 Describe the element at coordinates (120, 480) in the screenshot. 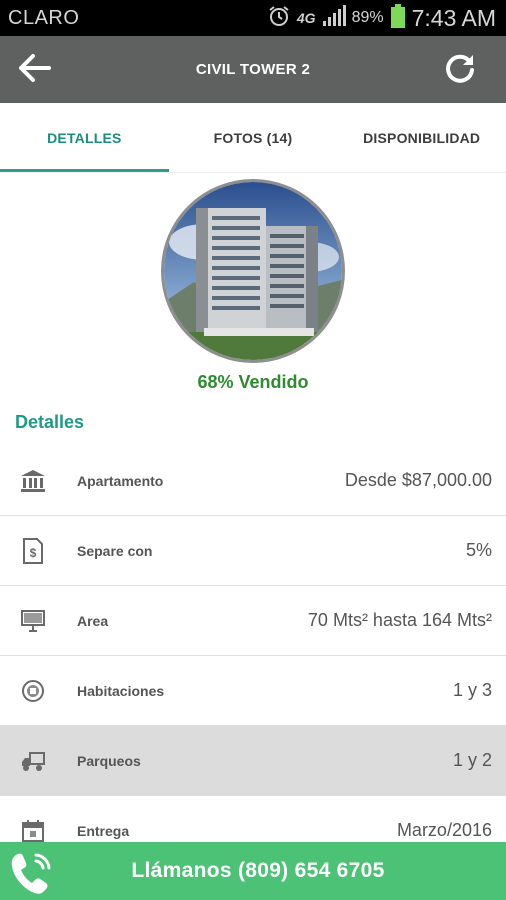

I see `detail-label: Apartamento` at that location.